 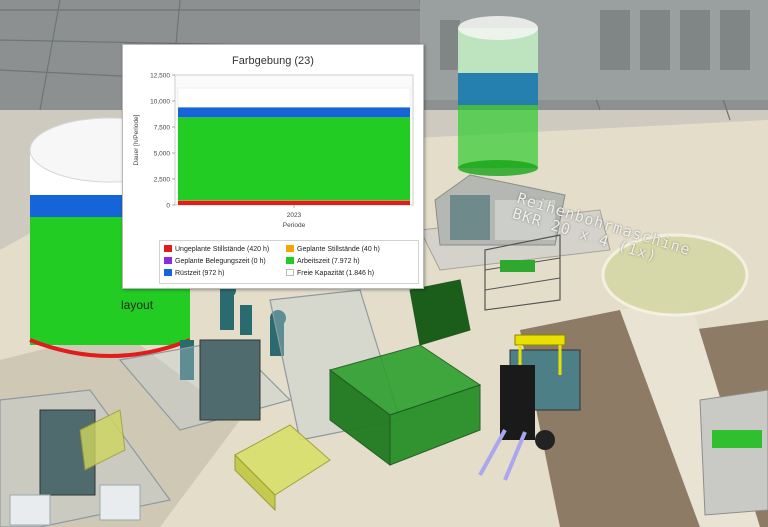 What do you see at coordinates (338, 249) in the screenshot?
I see `legend-label: Geplante Stillstände (40 h)` at bounding box center [338, 249].